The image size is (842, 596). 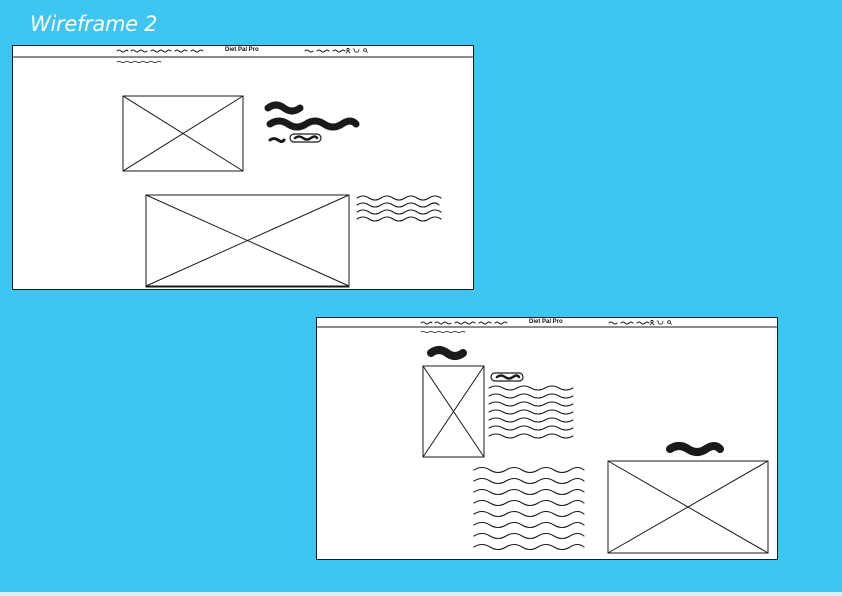 What do you see at coordinates (277, 140) in the screenshot?
I see `hero-label-placeholder` at bounding box center [277, 140].